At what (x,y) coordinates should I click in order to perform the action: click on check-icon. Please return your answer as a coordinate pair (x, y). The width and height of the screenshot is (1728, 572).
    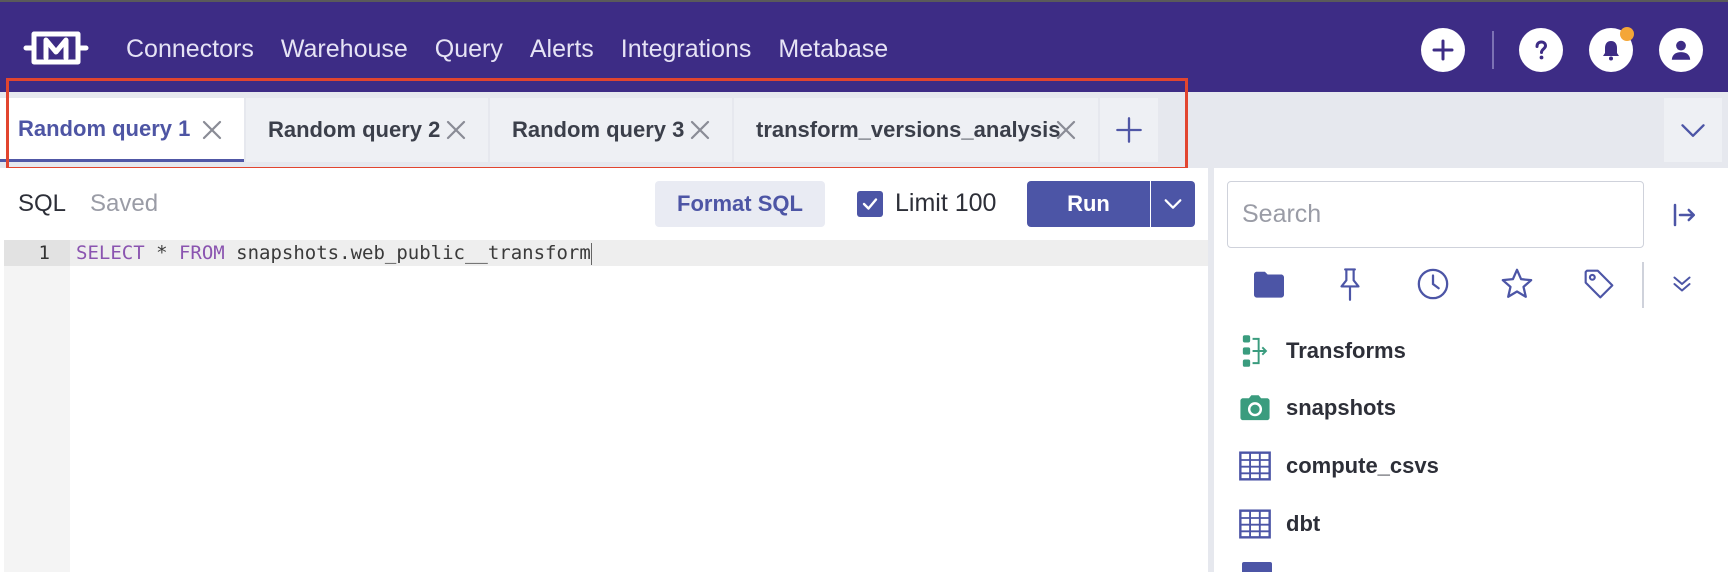
    Looking at the image, I should click on (870, 204).